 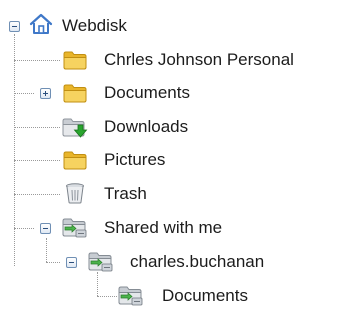 I want to click on tree-node-documents: Documents, so click(x=130, y=93).